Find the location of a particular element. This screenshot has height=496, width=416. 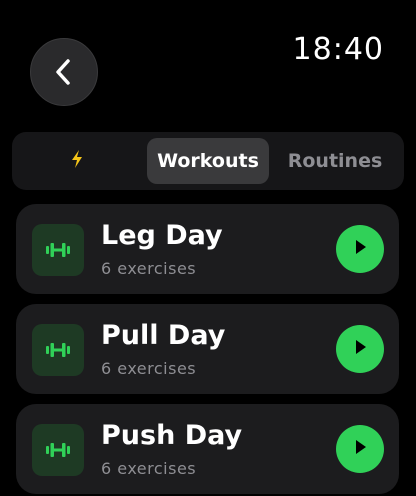

status-time: 18:40 is located at coordinates (338, 49).